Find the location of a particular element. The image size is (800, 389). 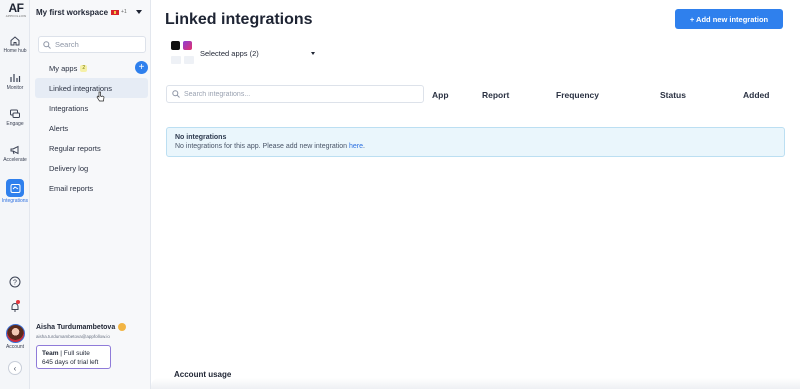

logo-mark: AF is located at coordinates (16, 8).